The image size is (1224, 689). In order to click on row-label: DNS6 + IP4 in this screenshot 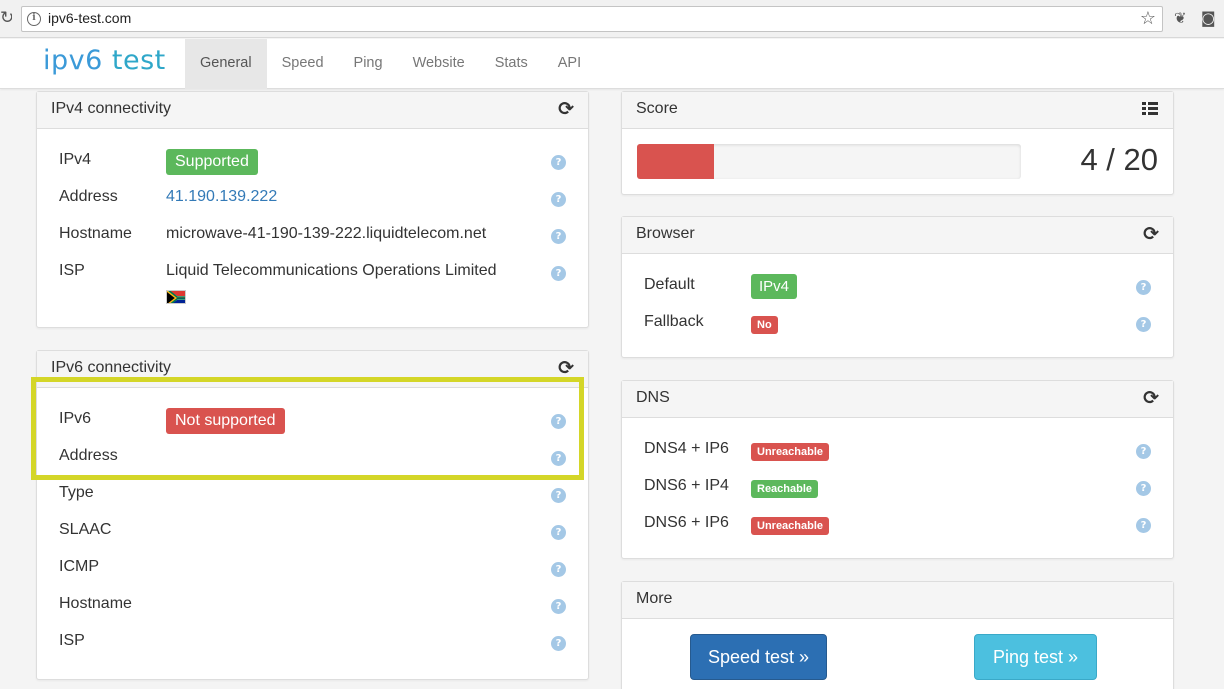, I will do `click(686, 485)`.